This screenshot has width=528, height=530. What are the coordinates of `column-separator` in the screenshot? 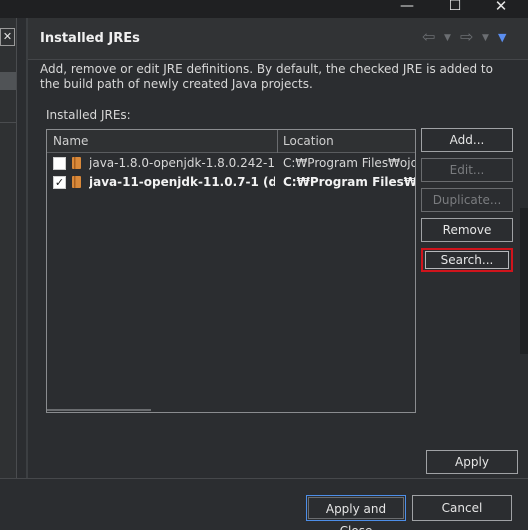 It's located at (277, 141).